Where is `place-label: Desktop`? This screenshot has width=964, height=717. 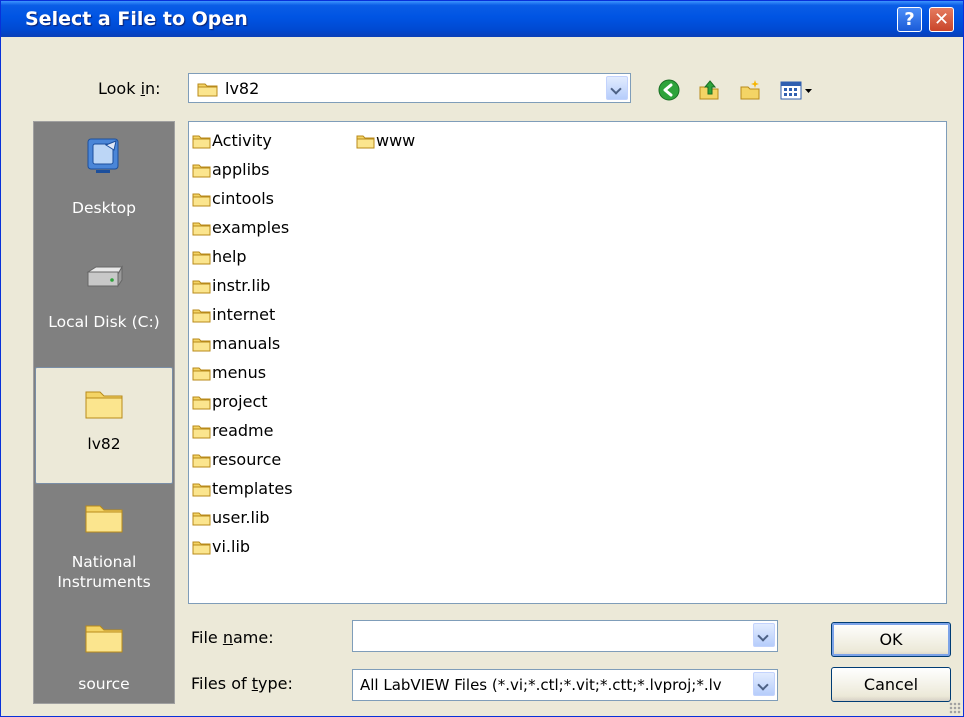 place-label: Desktop is located at coordinates (104, 208).